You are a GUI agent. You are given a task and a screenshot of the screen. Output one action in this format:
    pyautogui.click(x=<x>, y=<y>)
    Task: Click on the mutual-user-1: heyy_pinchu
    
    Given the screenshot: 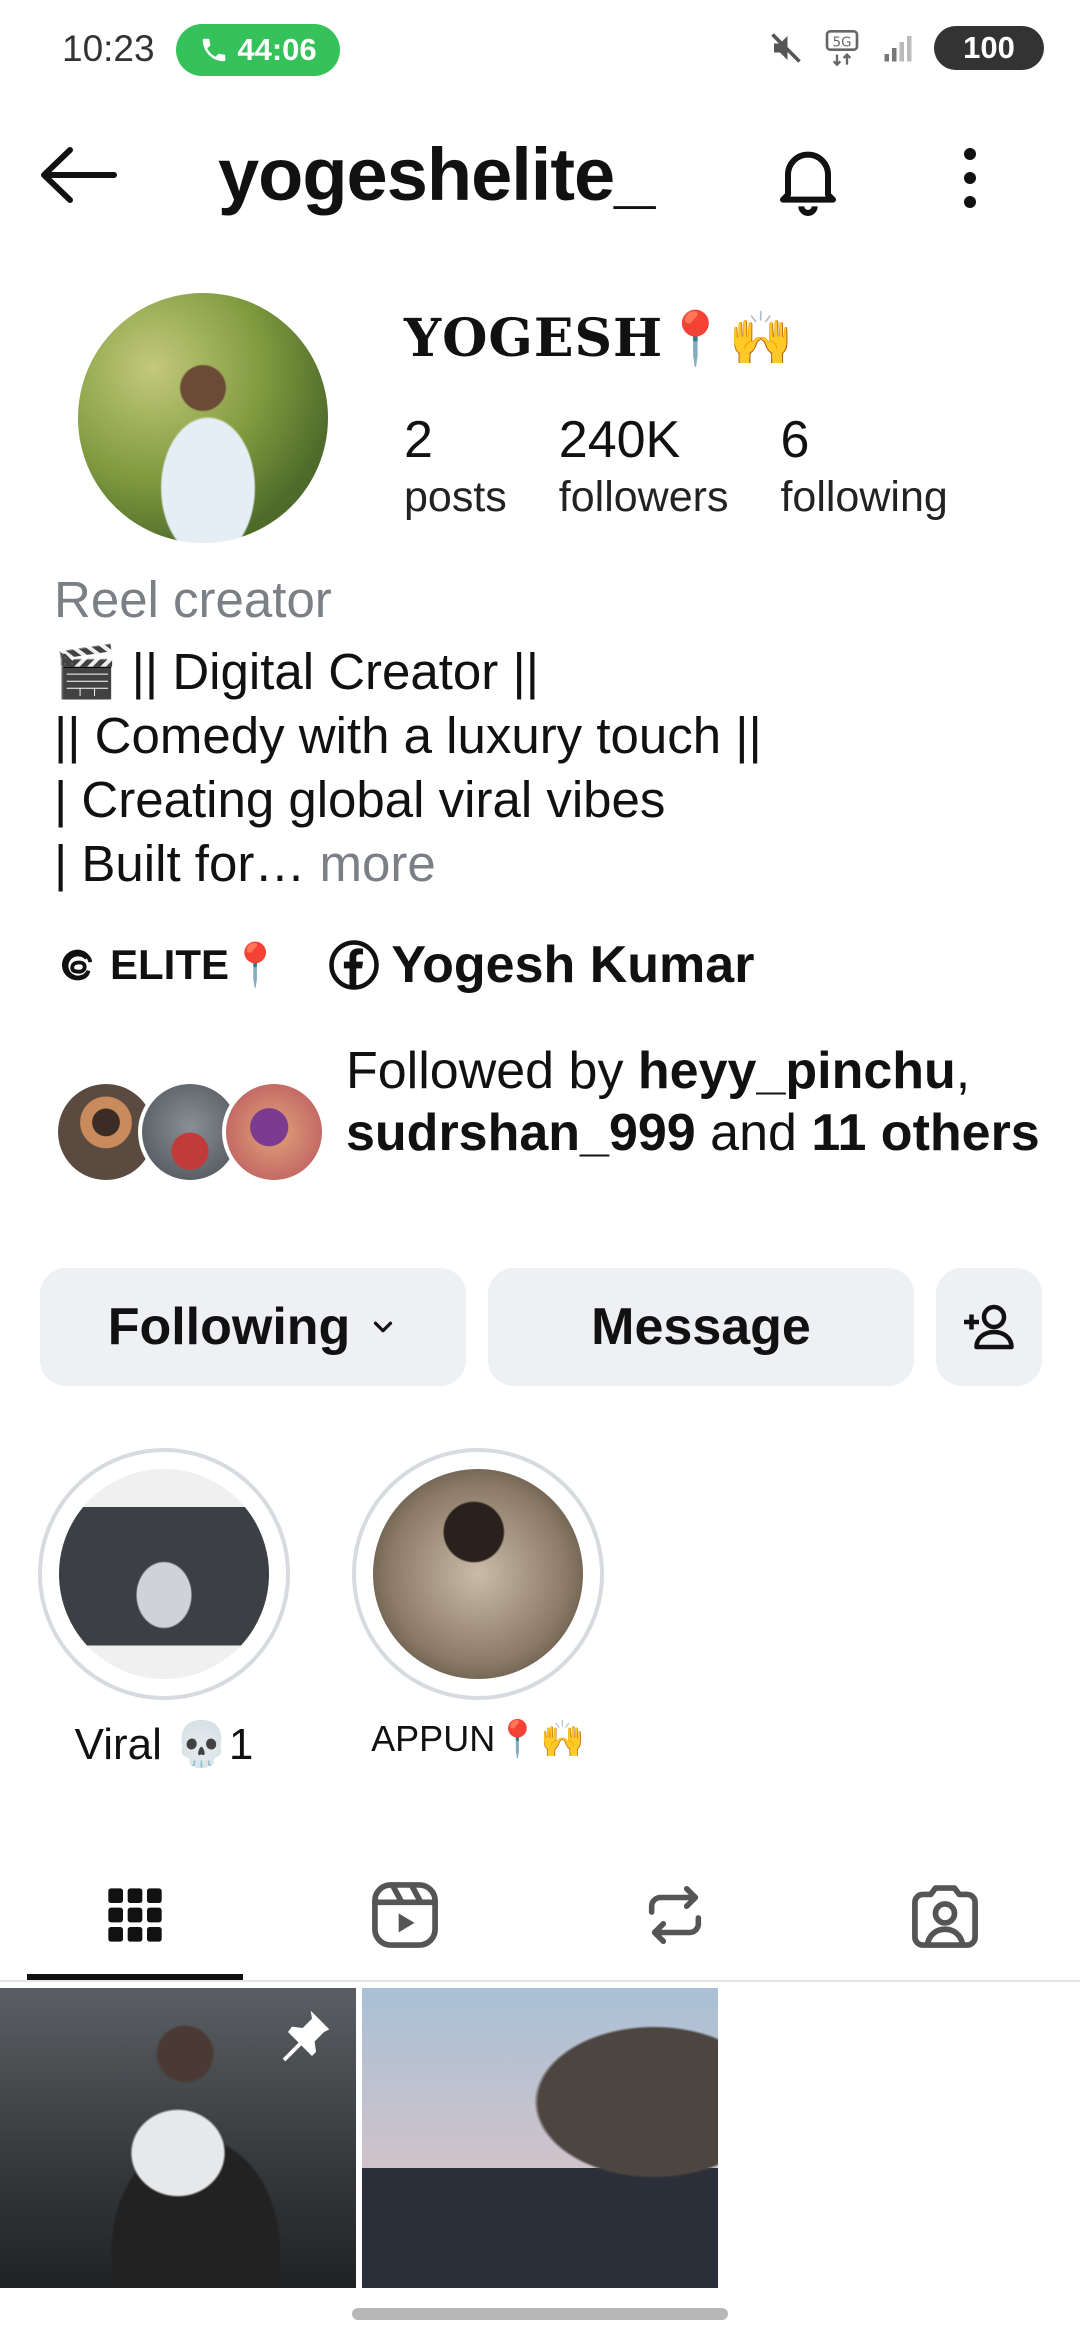 What is the action you would take?
    pyautogui.click(x=797, y=1071)
    